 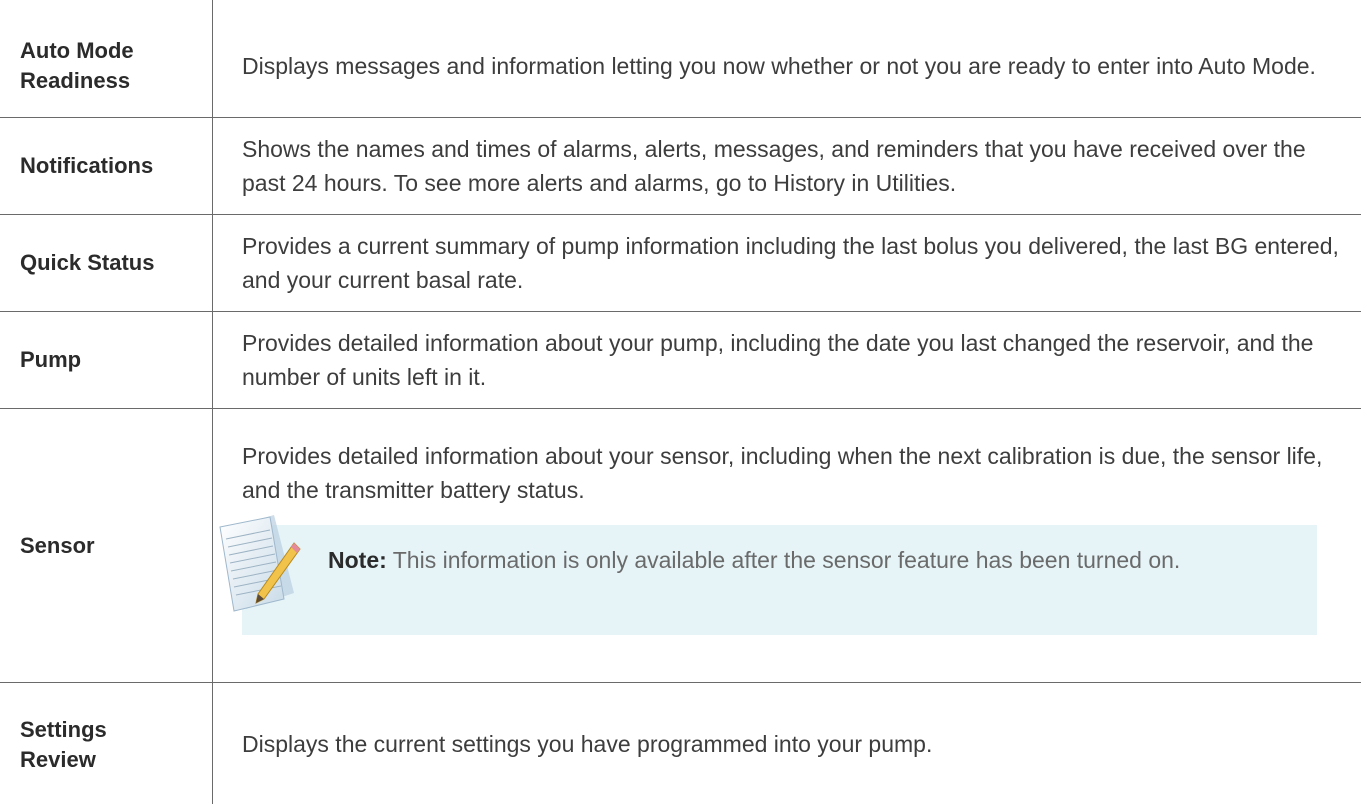 What do you see at coordinates (77, 50) in the screenshot?
I see `term-line: Auto Mode` at bounding box center [77, 50].